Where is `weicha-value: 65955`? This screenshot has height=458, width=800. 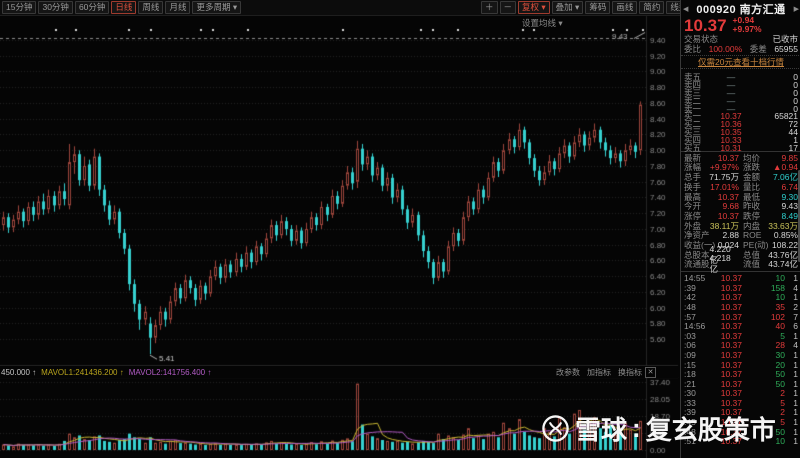
weicha-value: 65955 is located at coordinates (786, 49).